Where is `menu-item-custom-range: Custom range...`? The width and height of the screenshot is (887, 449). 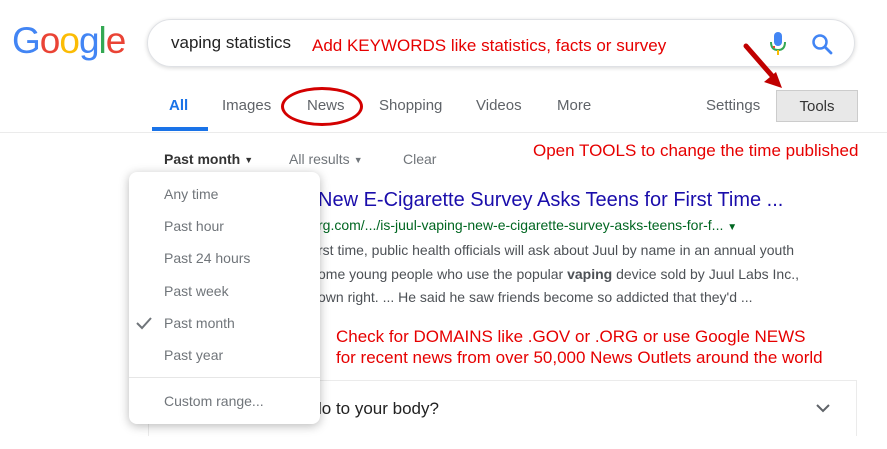 menu-item-custom-range: Custom range... is located at coordinates (214, 401).